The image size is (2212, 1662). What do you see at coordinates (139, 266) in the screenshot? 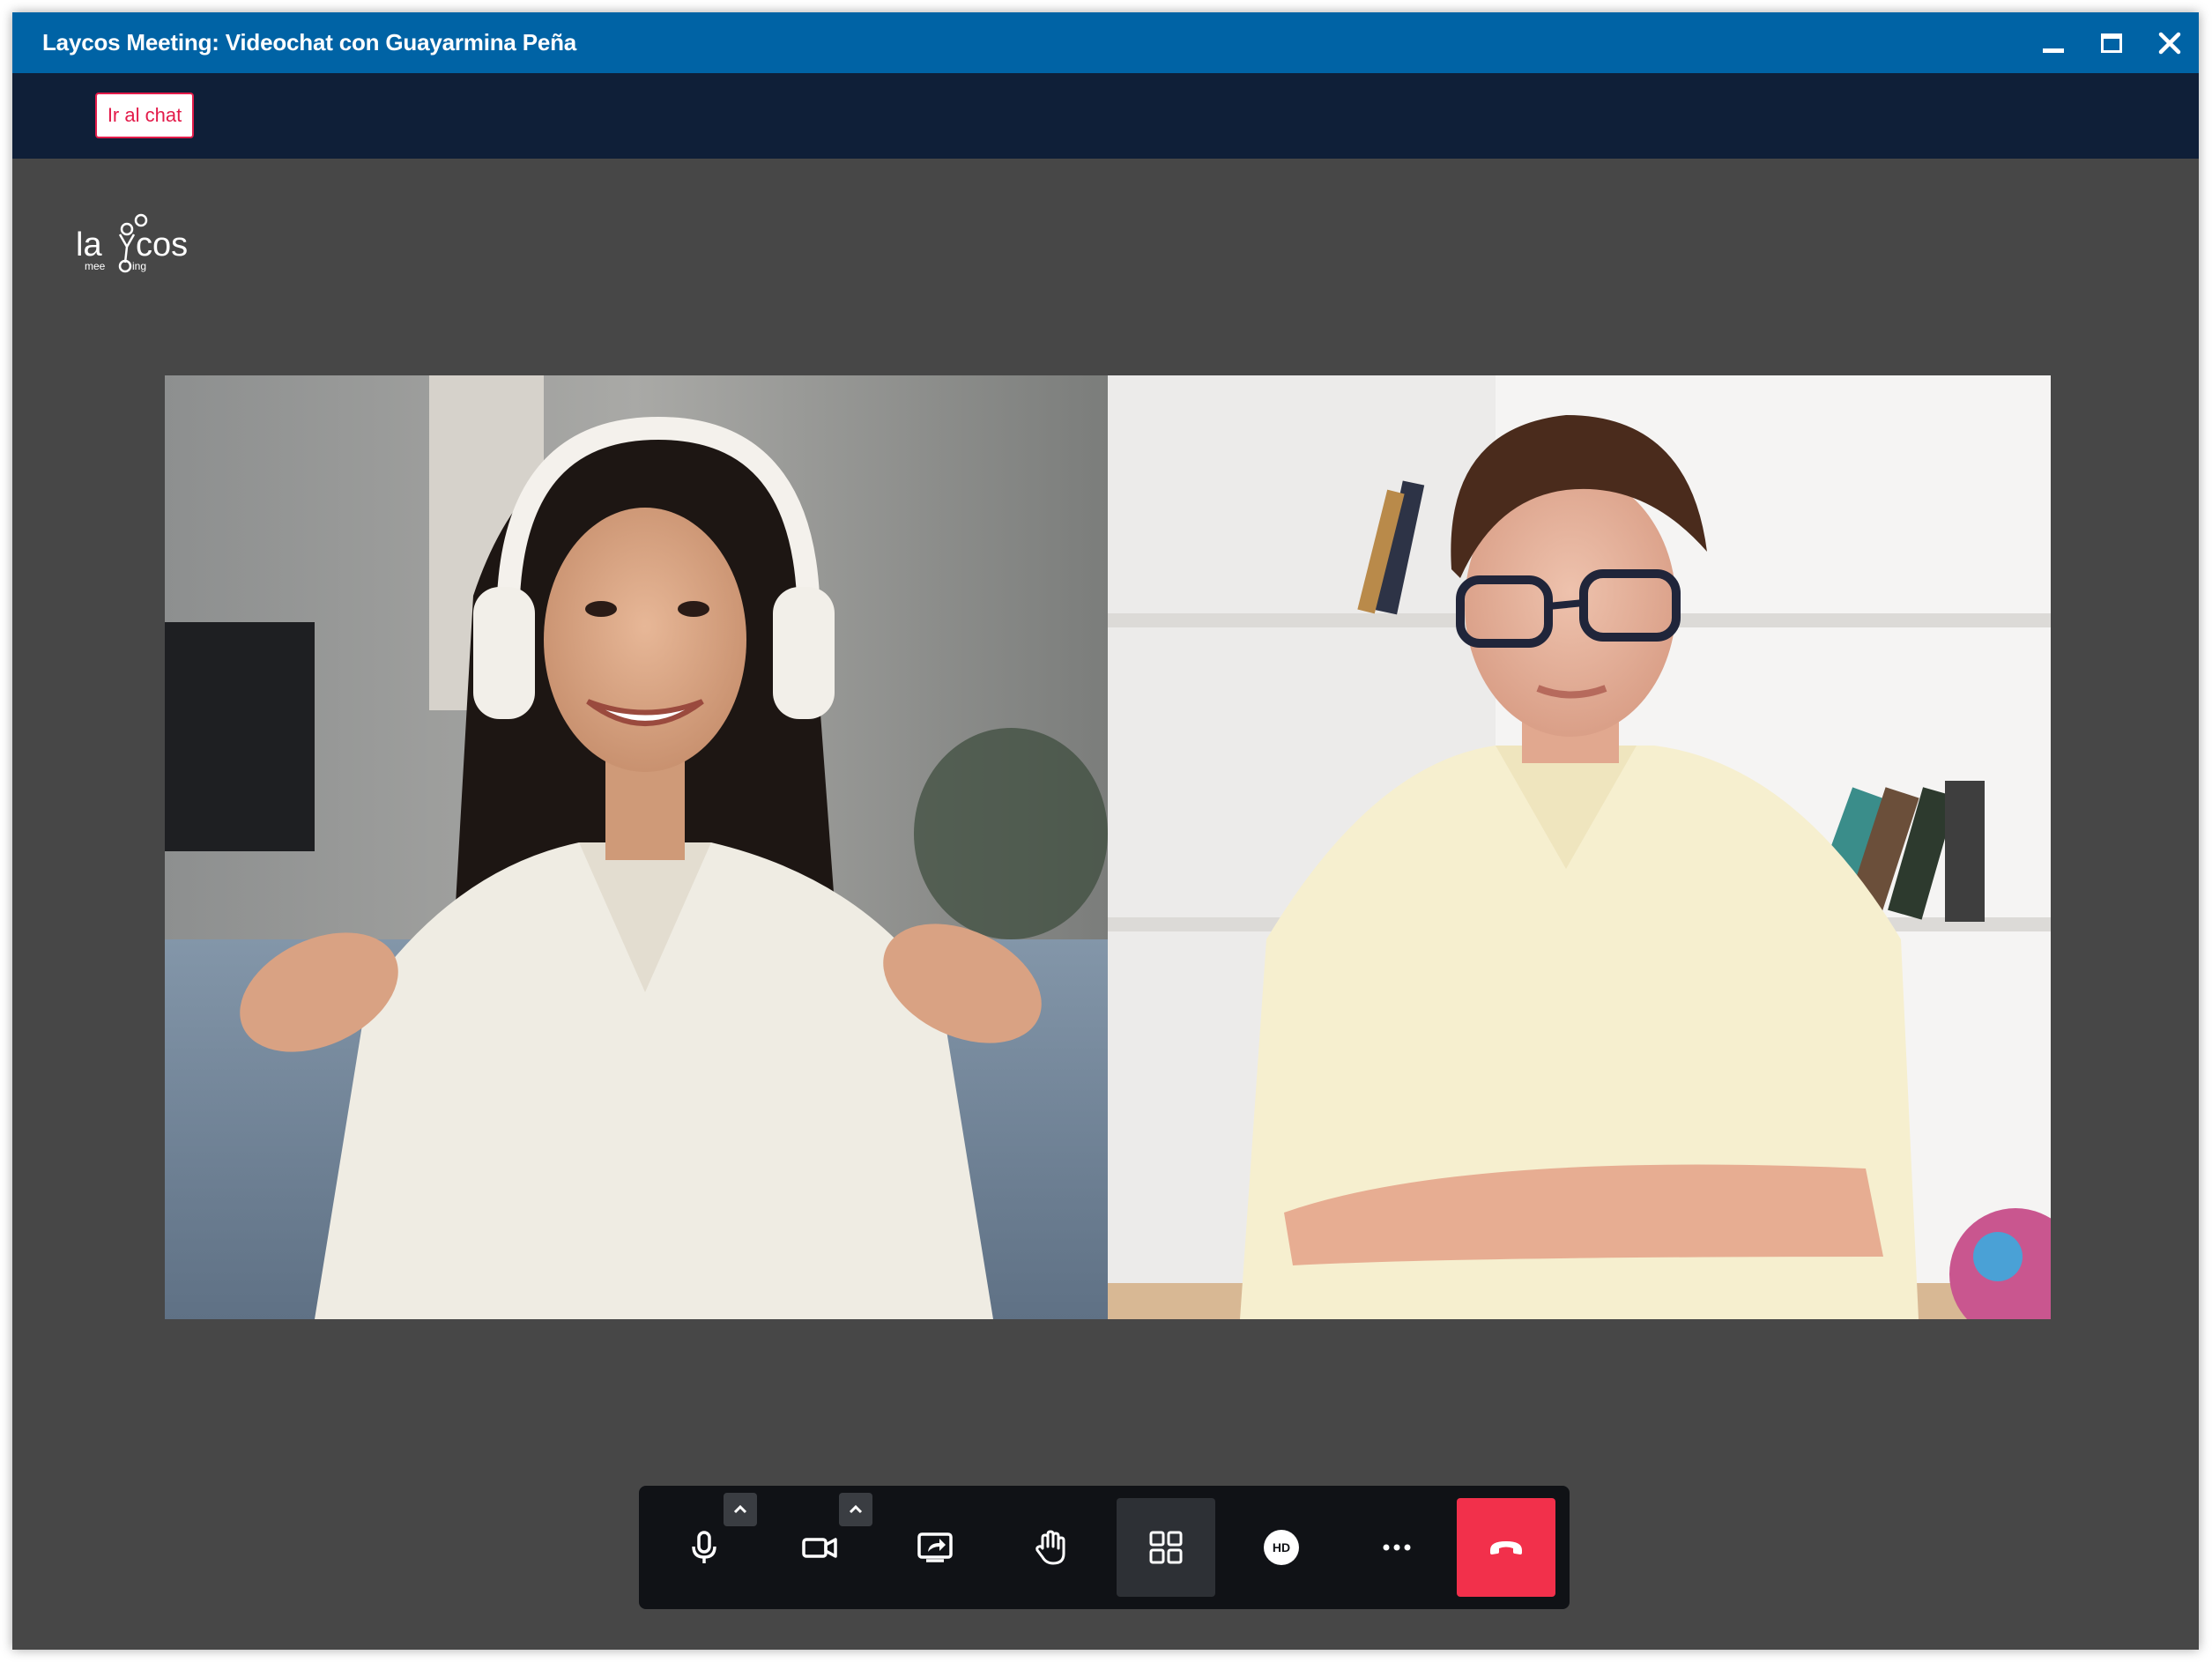
I see `logo-subtext-end: ing` at bounding box center [139, 266].